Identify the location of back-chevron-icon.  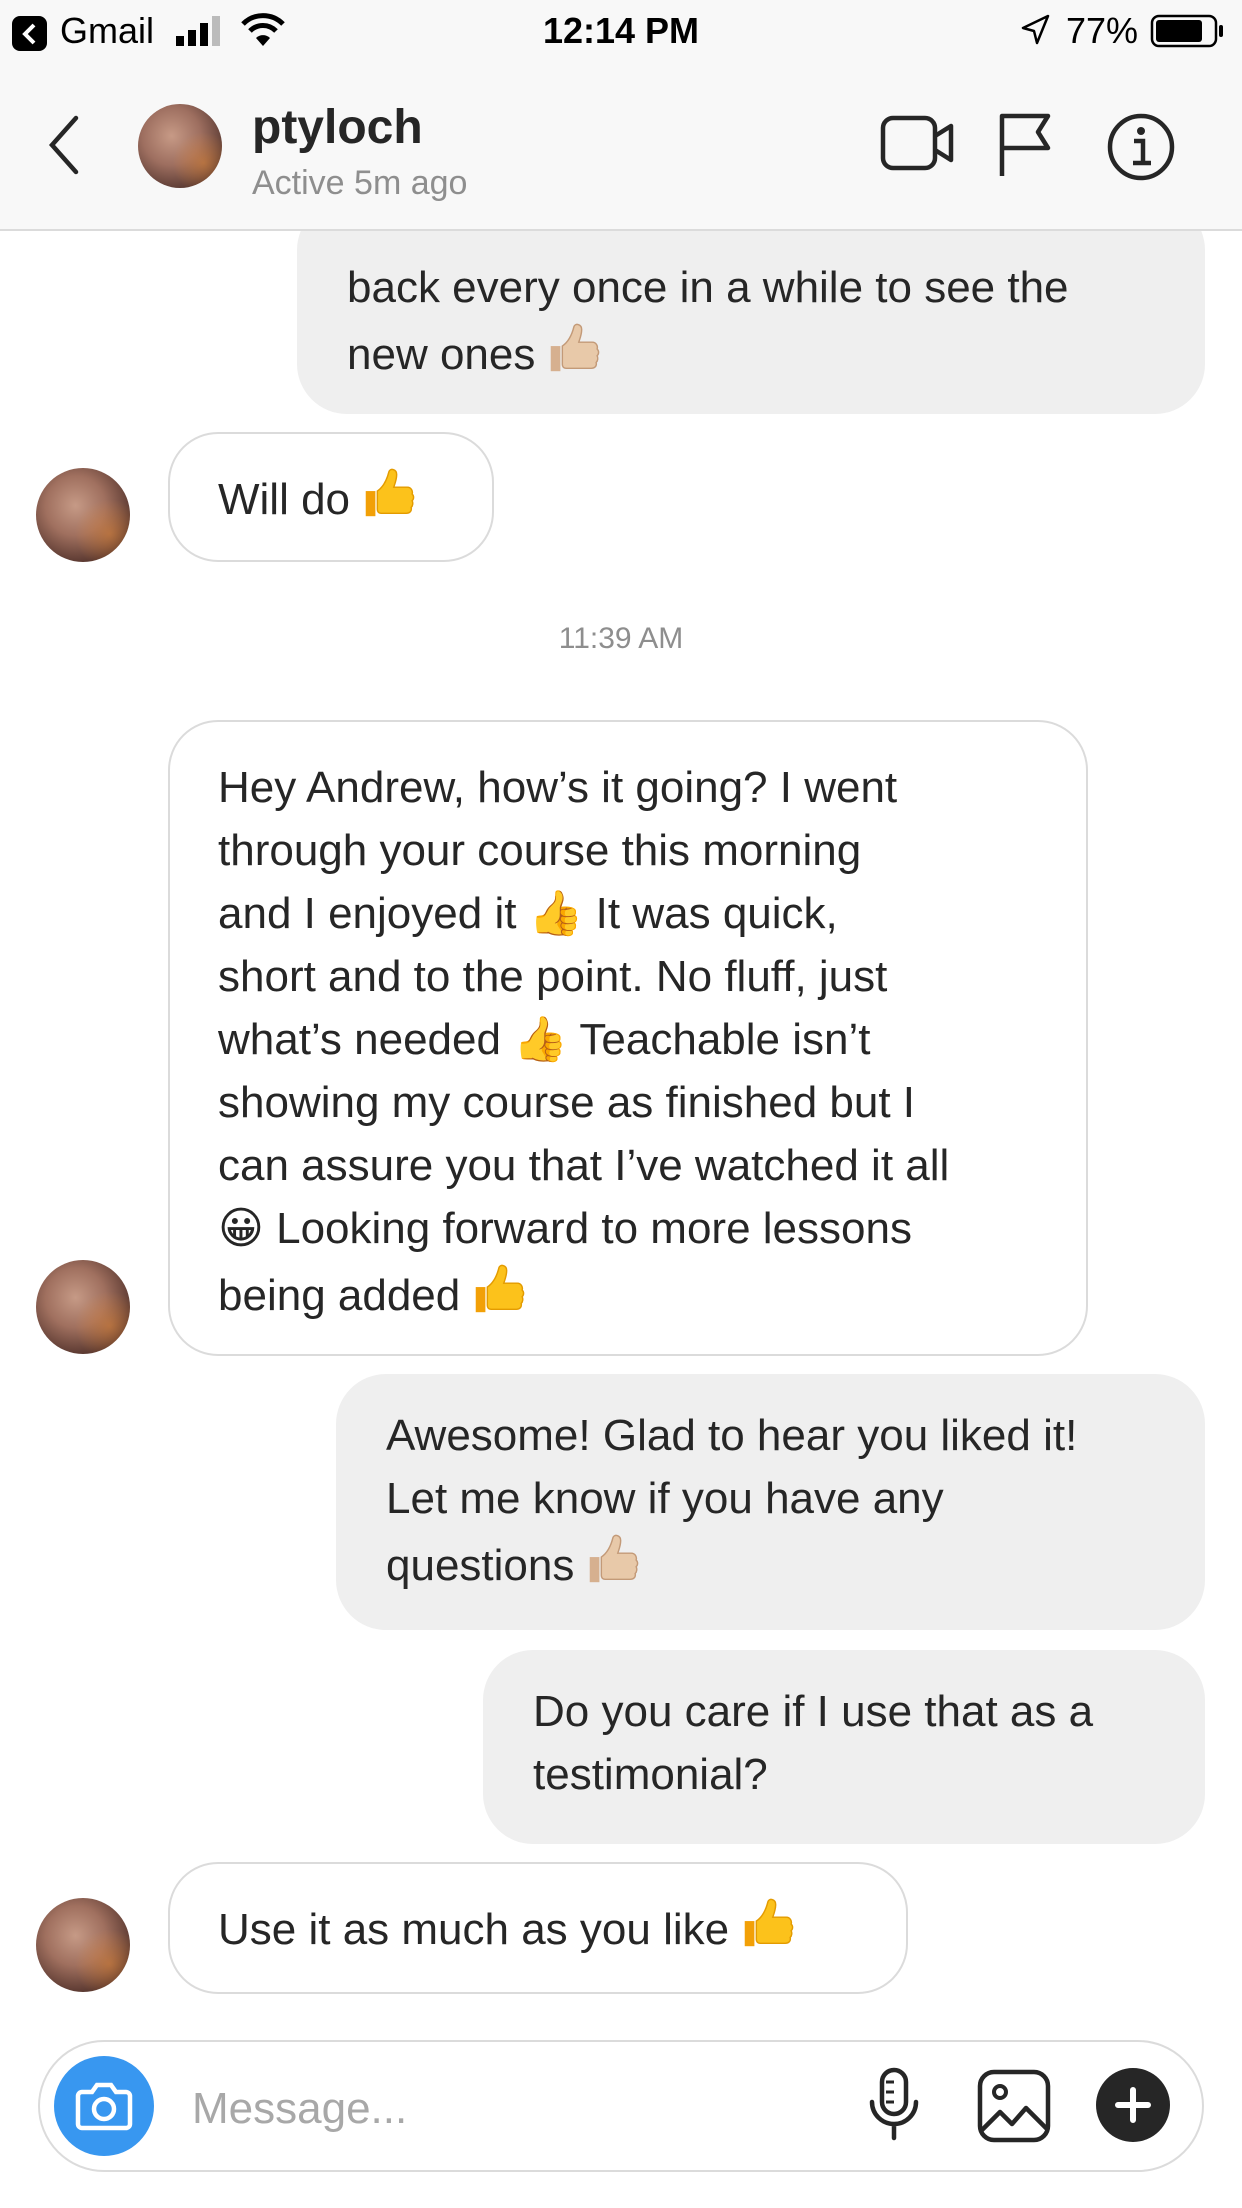
(65, 145).